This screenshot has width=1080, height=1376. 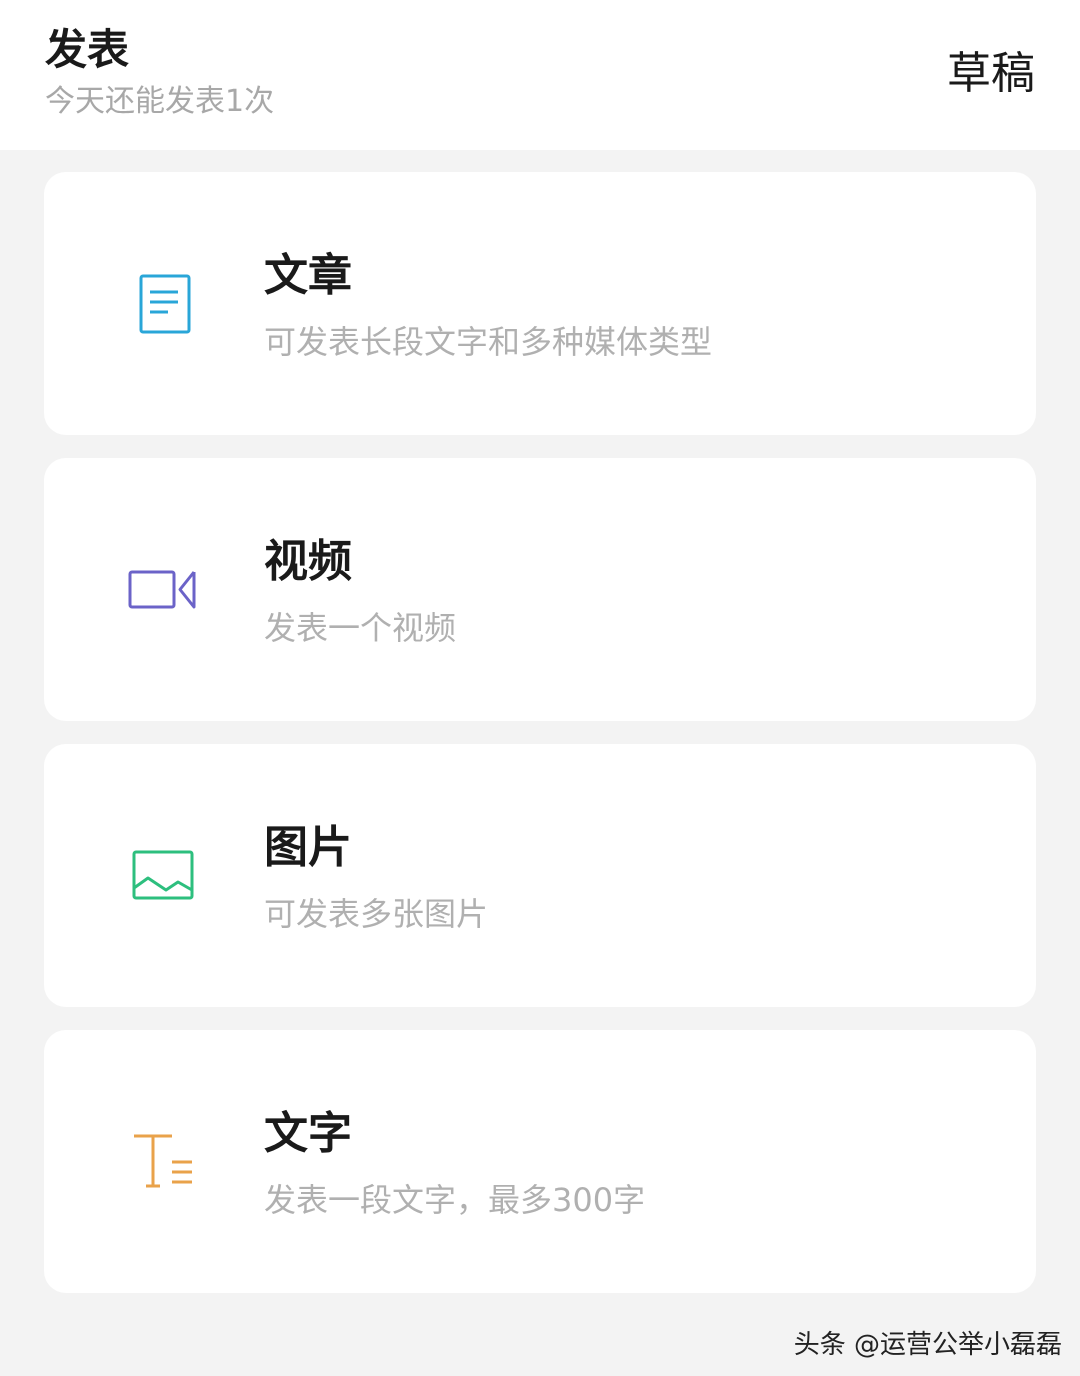 I want to click on card-title: 视频, so click(x=308, y=561).